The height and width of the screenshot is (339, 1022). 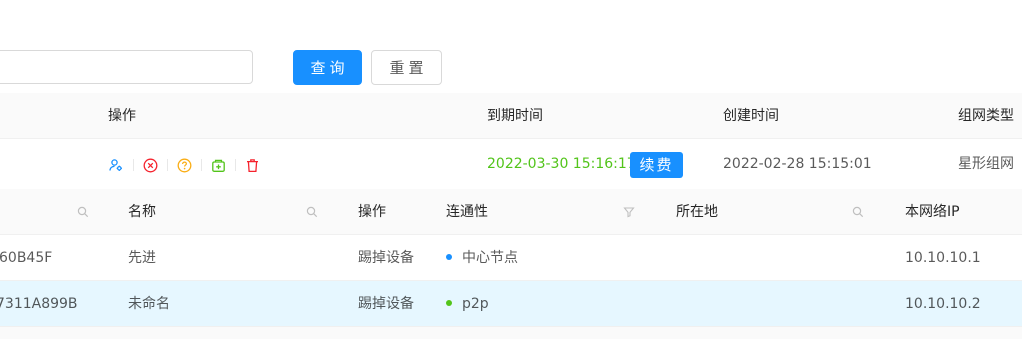 I want to click on table-row: 7311A899B 未命名 踢掉设备 p2p 10.10.10.2, so click(x=511, y=304).